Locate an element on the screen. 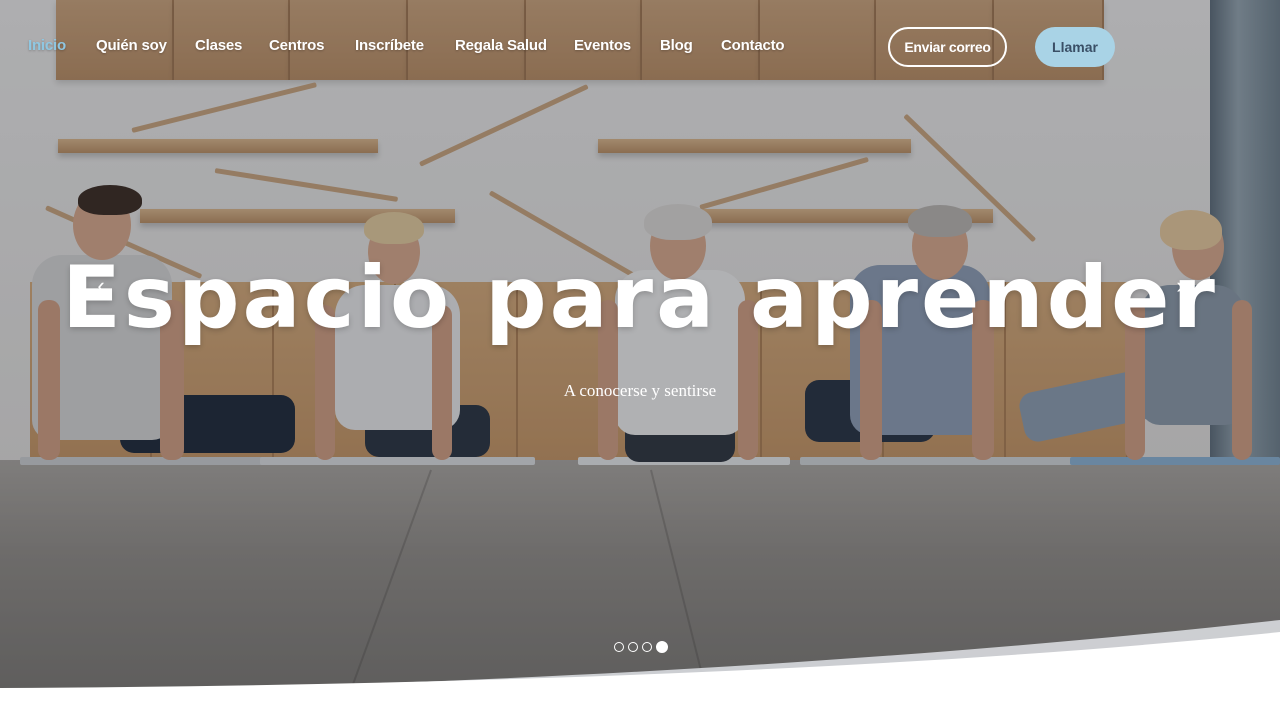 The width and height of the screenshot is (1280, 701). nav-item-inscribete: Inscríbete is located at coordinates (389, 45).